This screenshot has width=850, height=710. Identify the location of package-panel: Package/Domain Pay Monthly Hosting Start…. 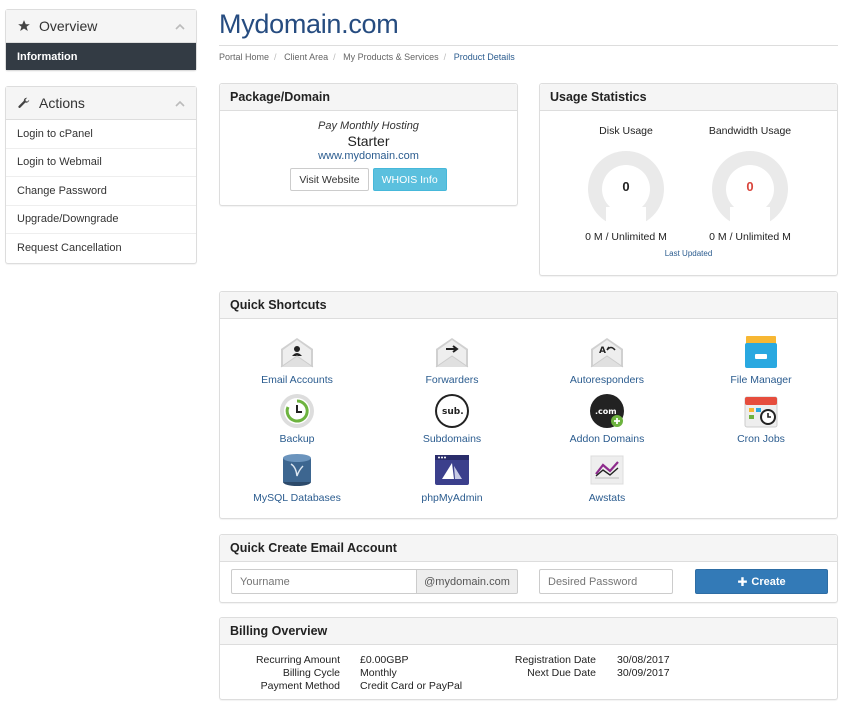
(368, 144).